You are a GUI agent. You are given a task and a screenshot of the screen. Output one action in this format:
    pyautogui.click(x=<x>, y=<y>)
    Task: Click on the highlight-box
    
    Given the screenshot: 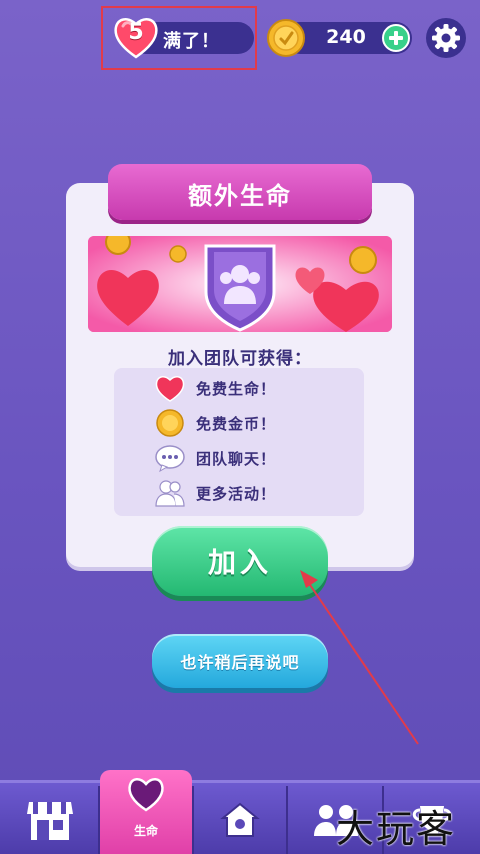 What is the action you would take?
    pyautogui.click(x=179, y=38)
    